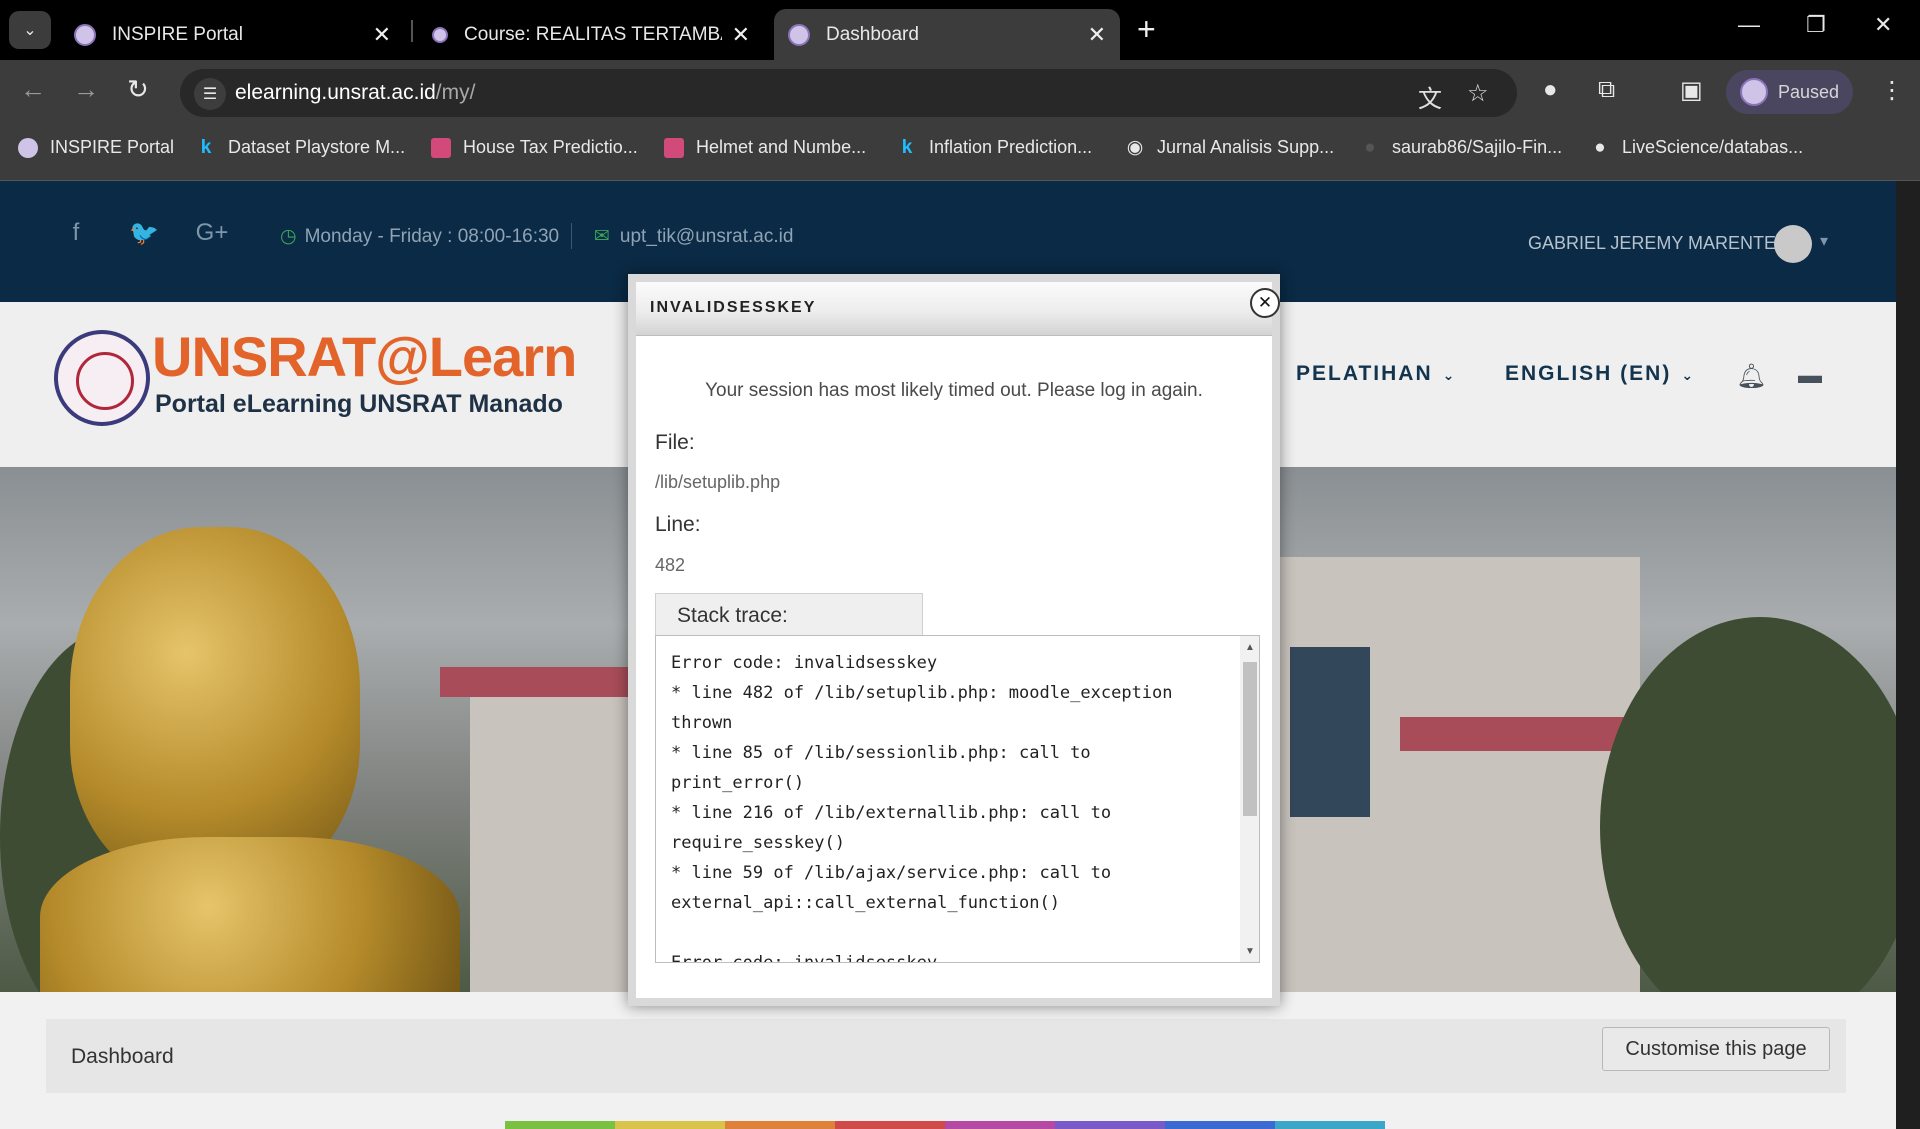 The image size is (1920, 1129). I want to click on breadcrumb-dashboard: Dashboard, so click(122, 1057).